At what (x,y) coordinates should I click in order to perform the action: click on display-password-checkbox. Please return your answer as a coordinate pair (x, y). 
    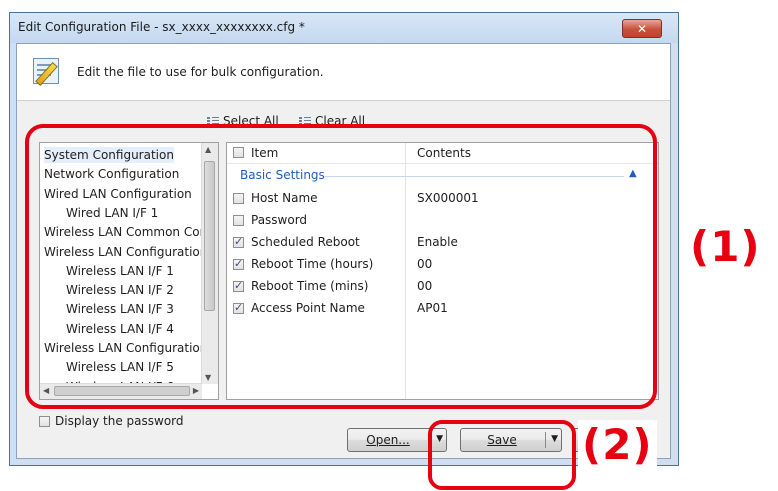
    Looking at the image, I should click on (44, 421).